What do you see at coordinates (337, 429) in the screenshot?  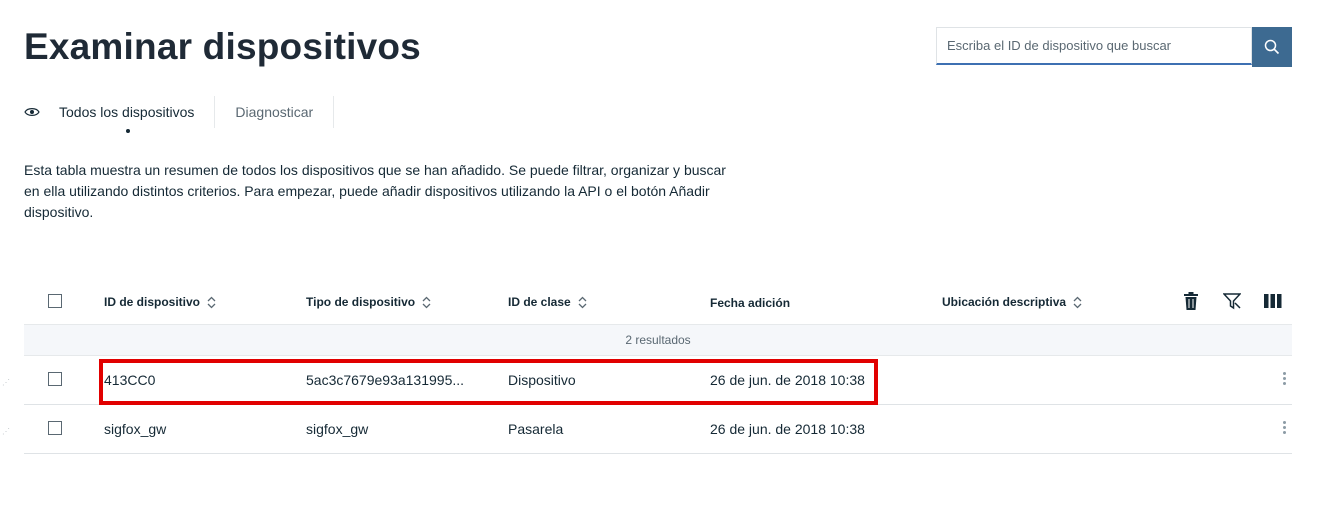 I see `device-type-cell: sigfox_gw` at bounding box center [337, 429].